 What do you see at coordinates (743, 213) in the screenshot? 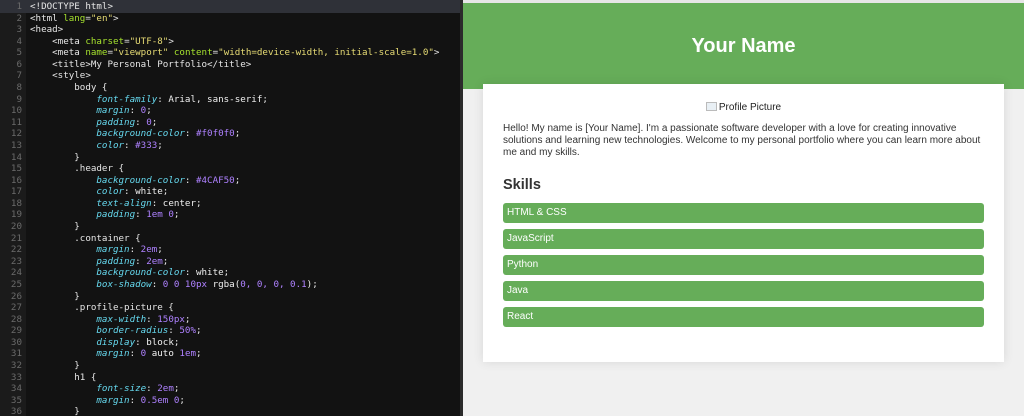
I see `skill-item: HTML & CSS` at bounding box center [743, 213].